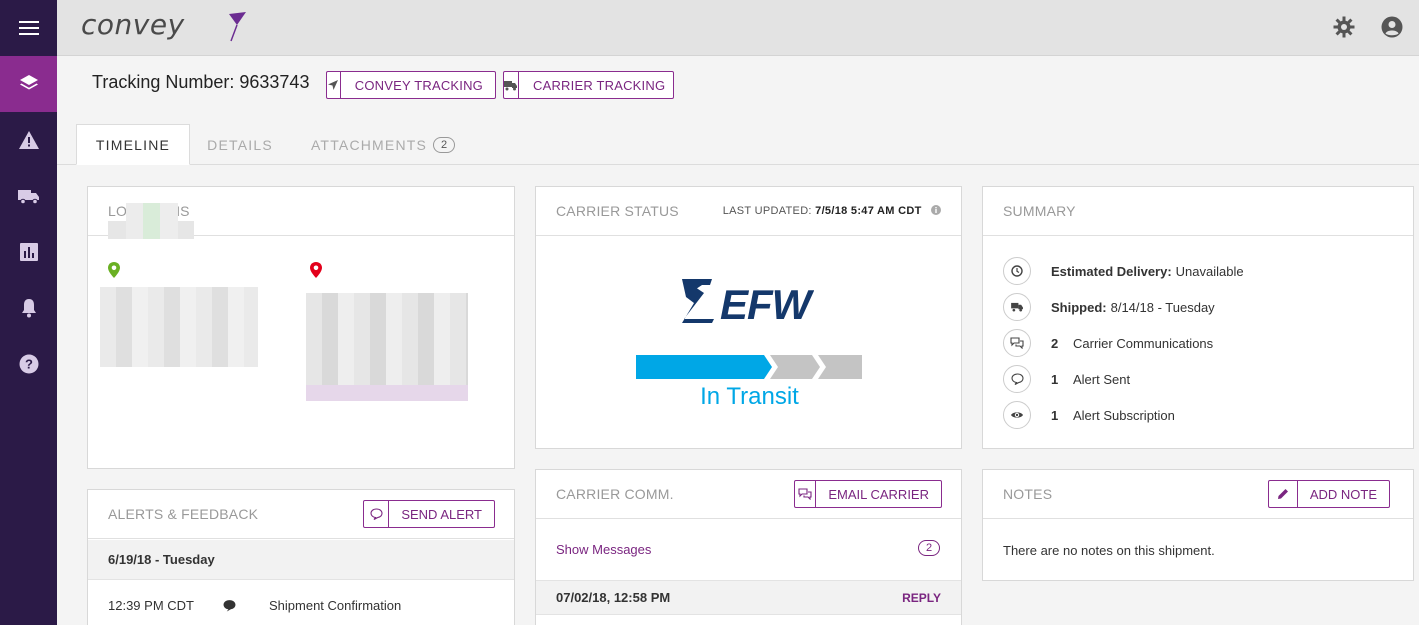 The height and width of the screenshot is (625, 1419). I want to click on logo-mark-icon, so click(237, 27).